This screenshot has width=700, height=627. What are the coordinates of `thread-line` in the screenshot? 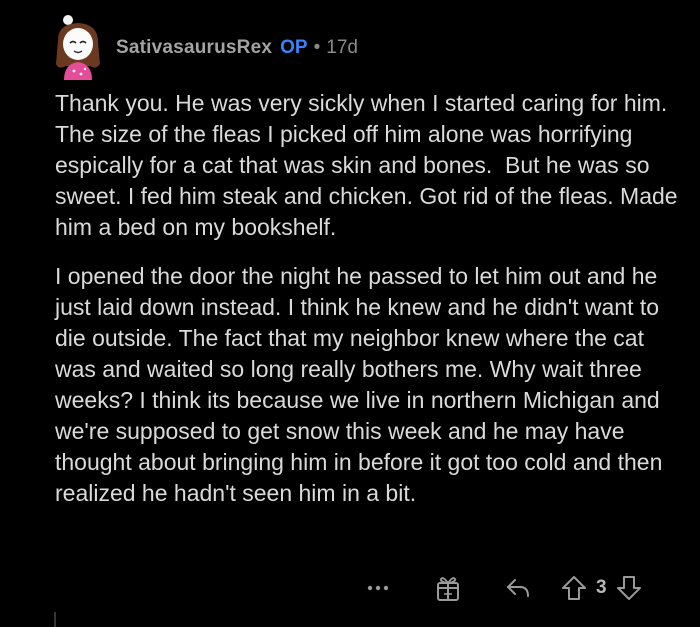 It's located at (55, 619).